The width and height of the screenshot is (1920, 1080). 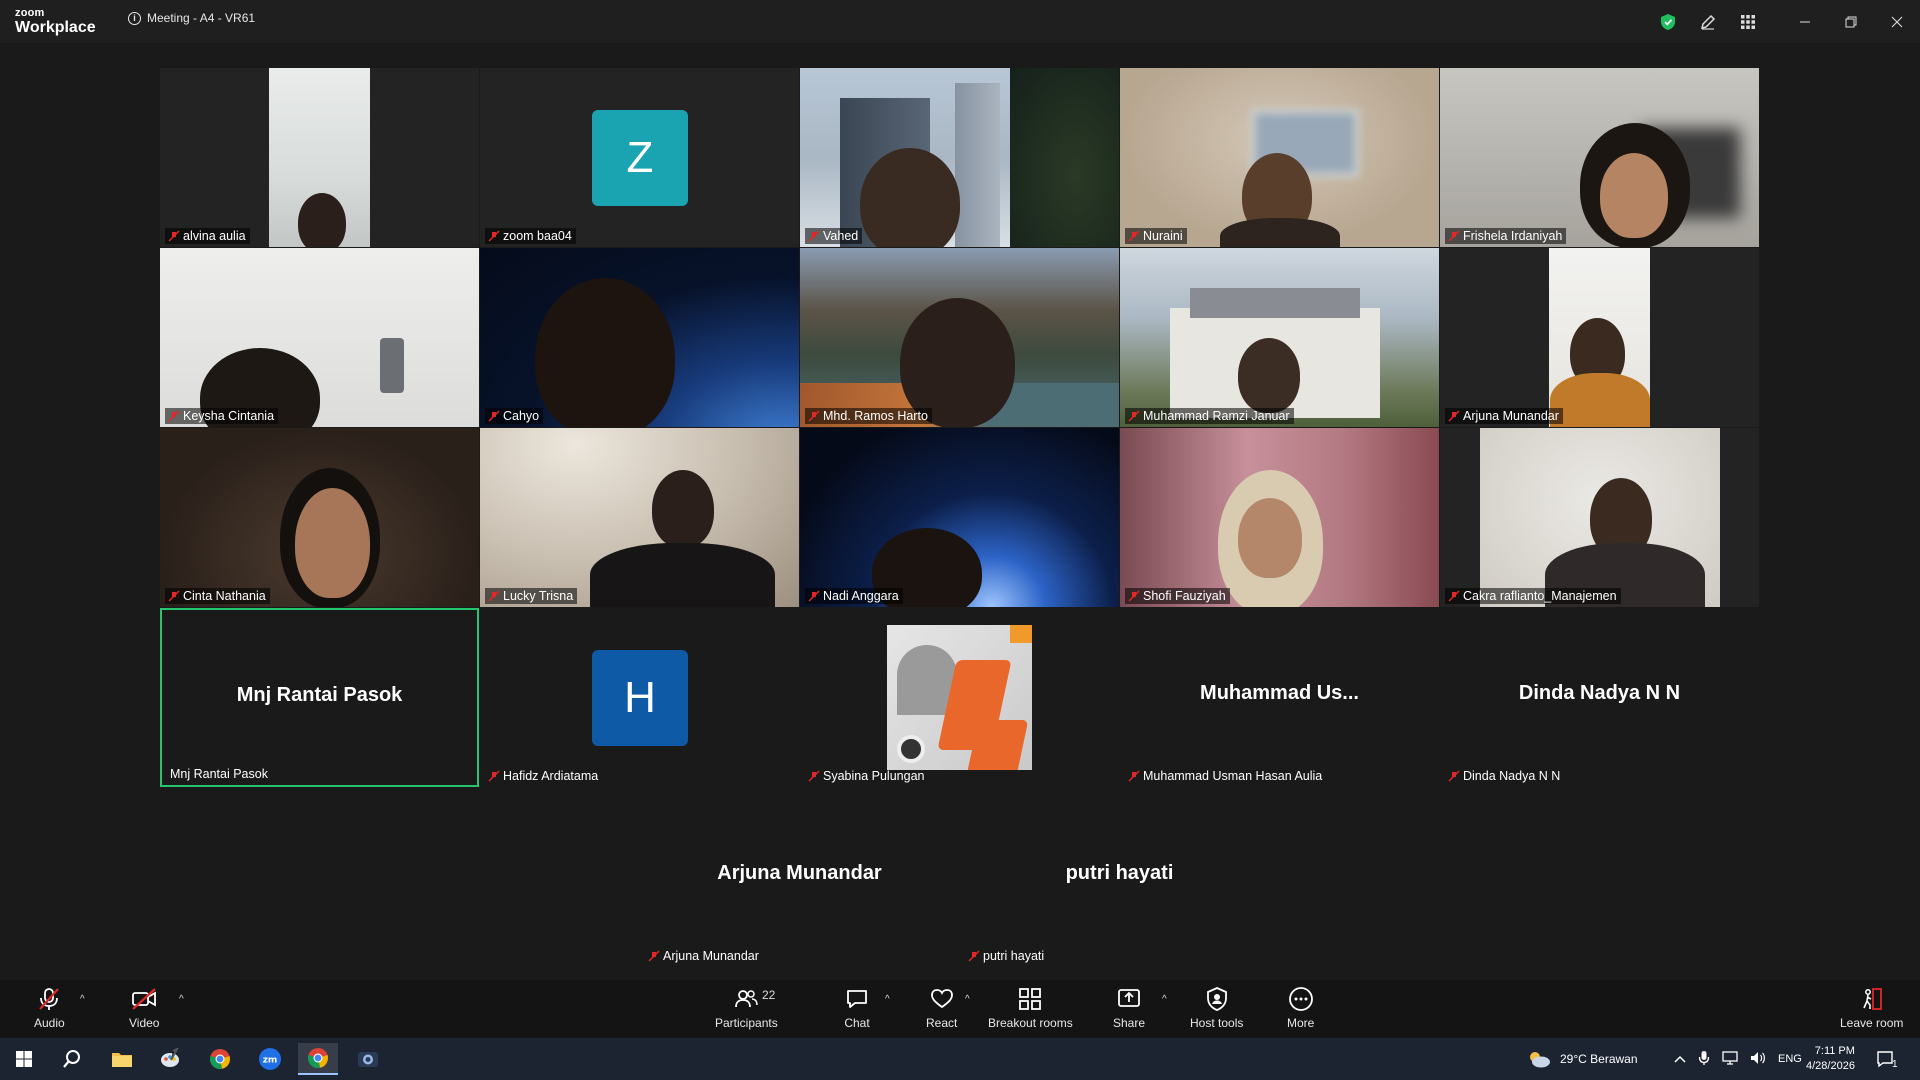 I want to click on participant-name-label: putri hayati, so click(x=1006, y=956).